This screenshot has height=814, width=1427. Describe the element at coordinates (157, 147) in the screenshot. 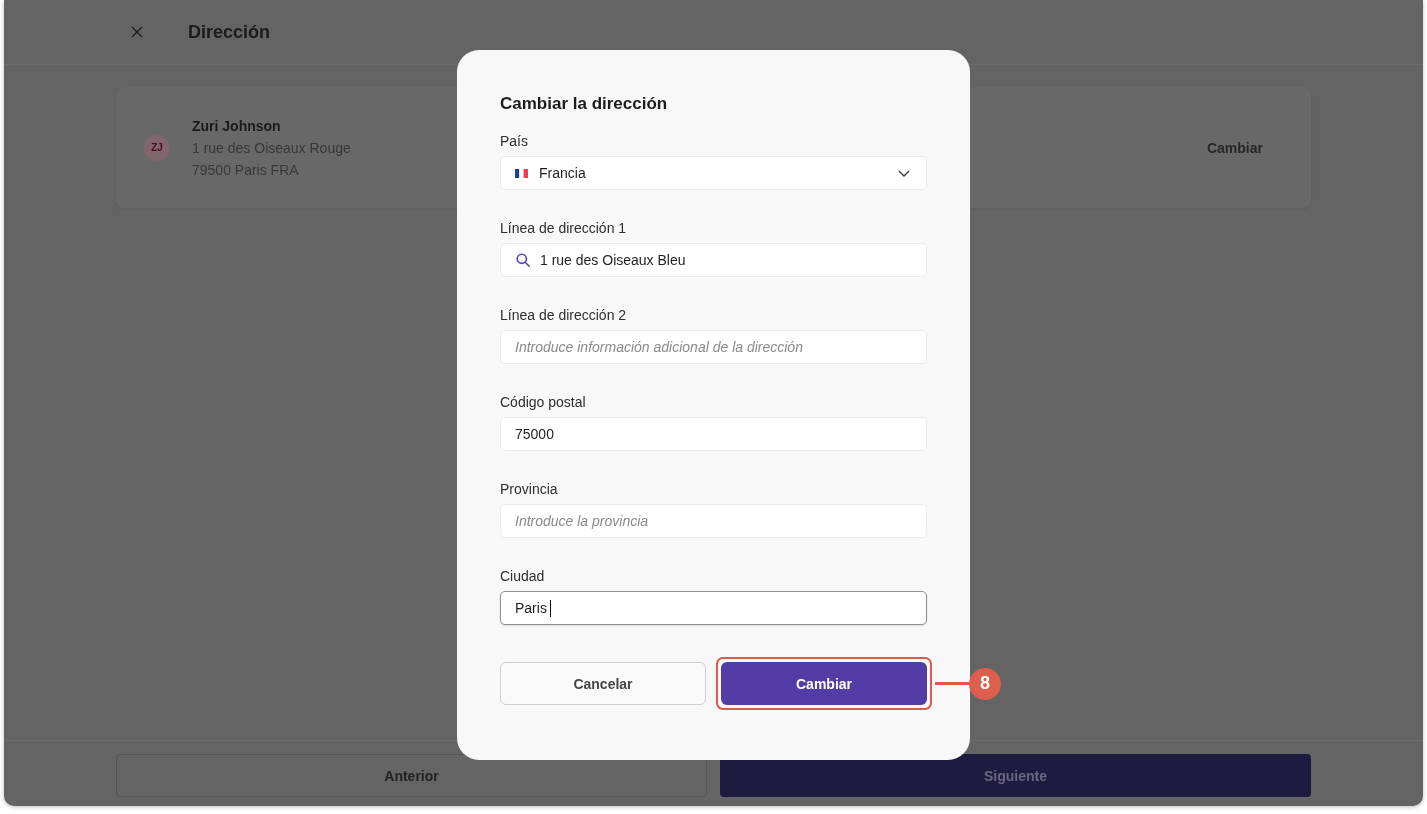

I see `avatar: ZJ` at that location.